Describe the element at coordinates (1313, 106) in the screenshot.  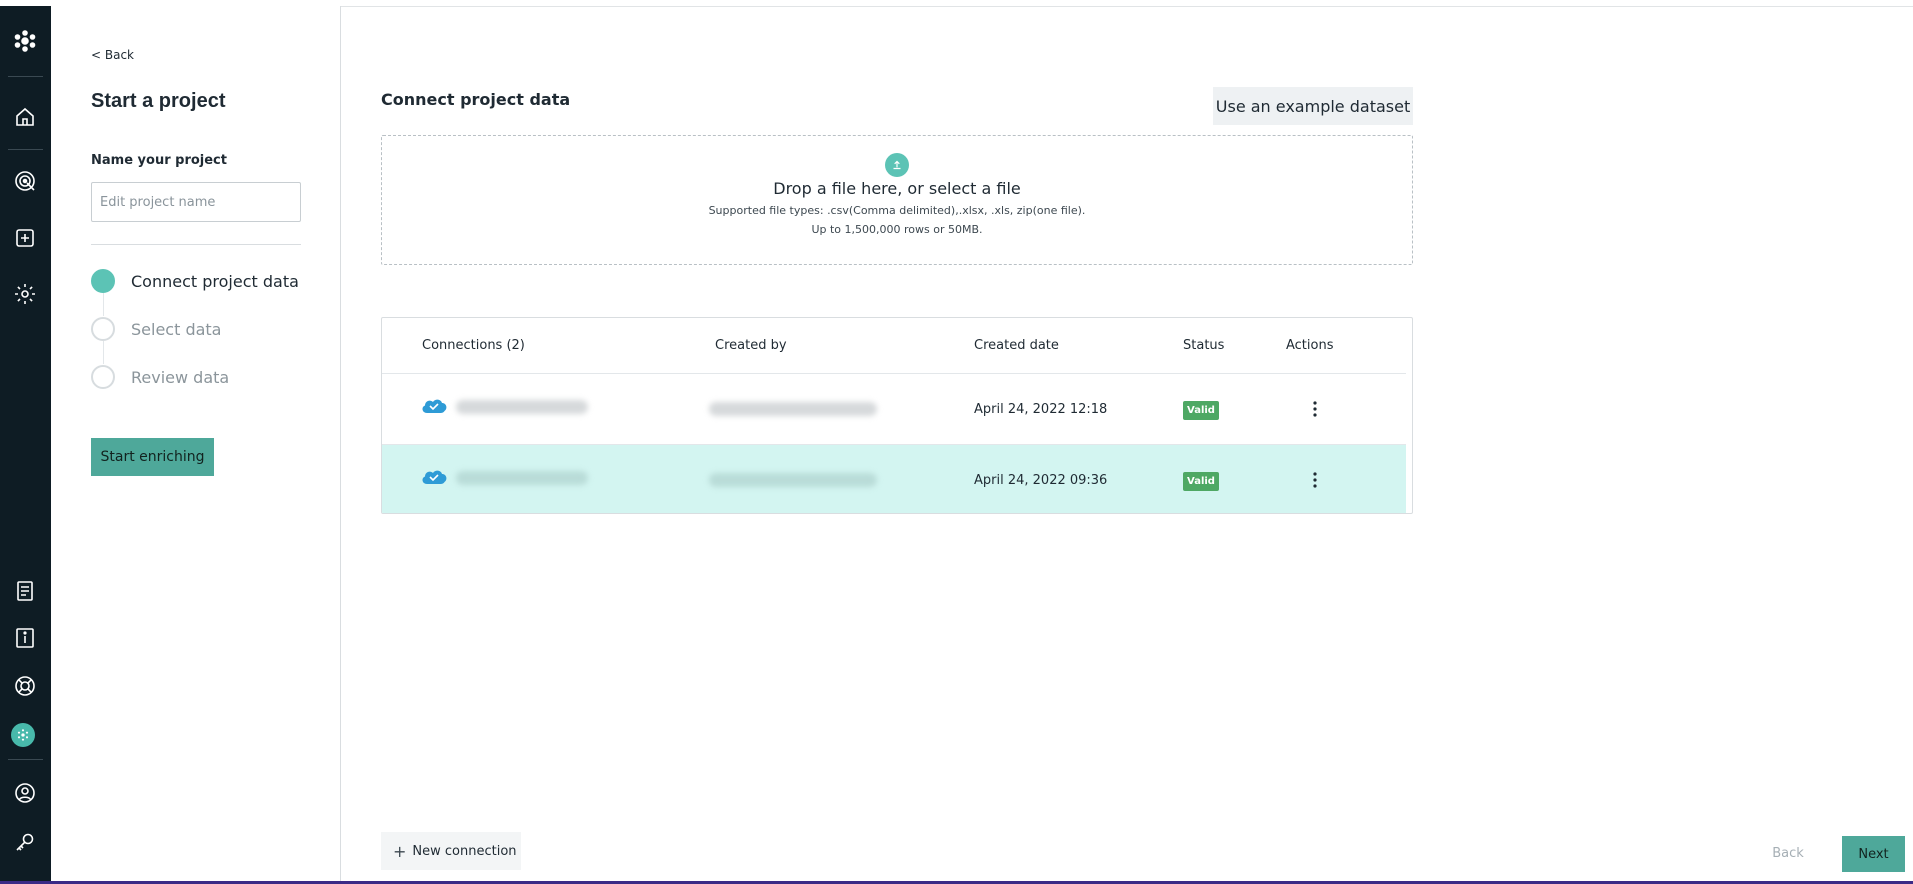
I see `use-example-dataset-button: Use an example dataset` at that location.